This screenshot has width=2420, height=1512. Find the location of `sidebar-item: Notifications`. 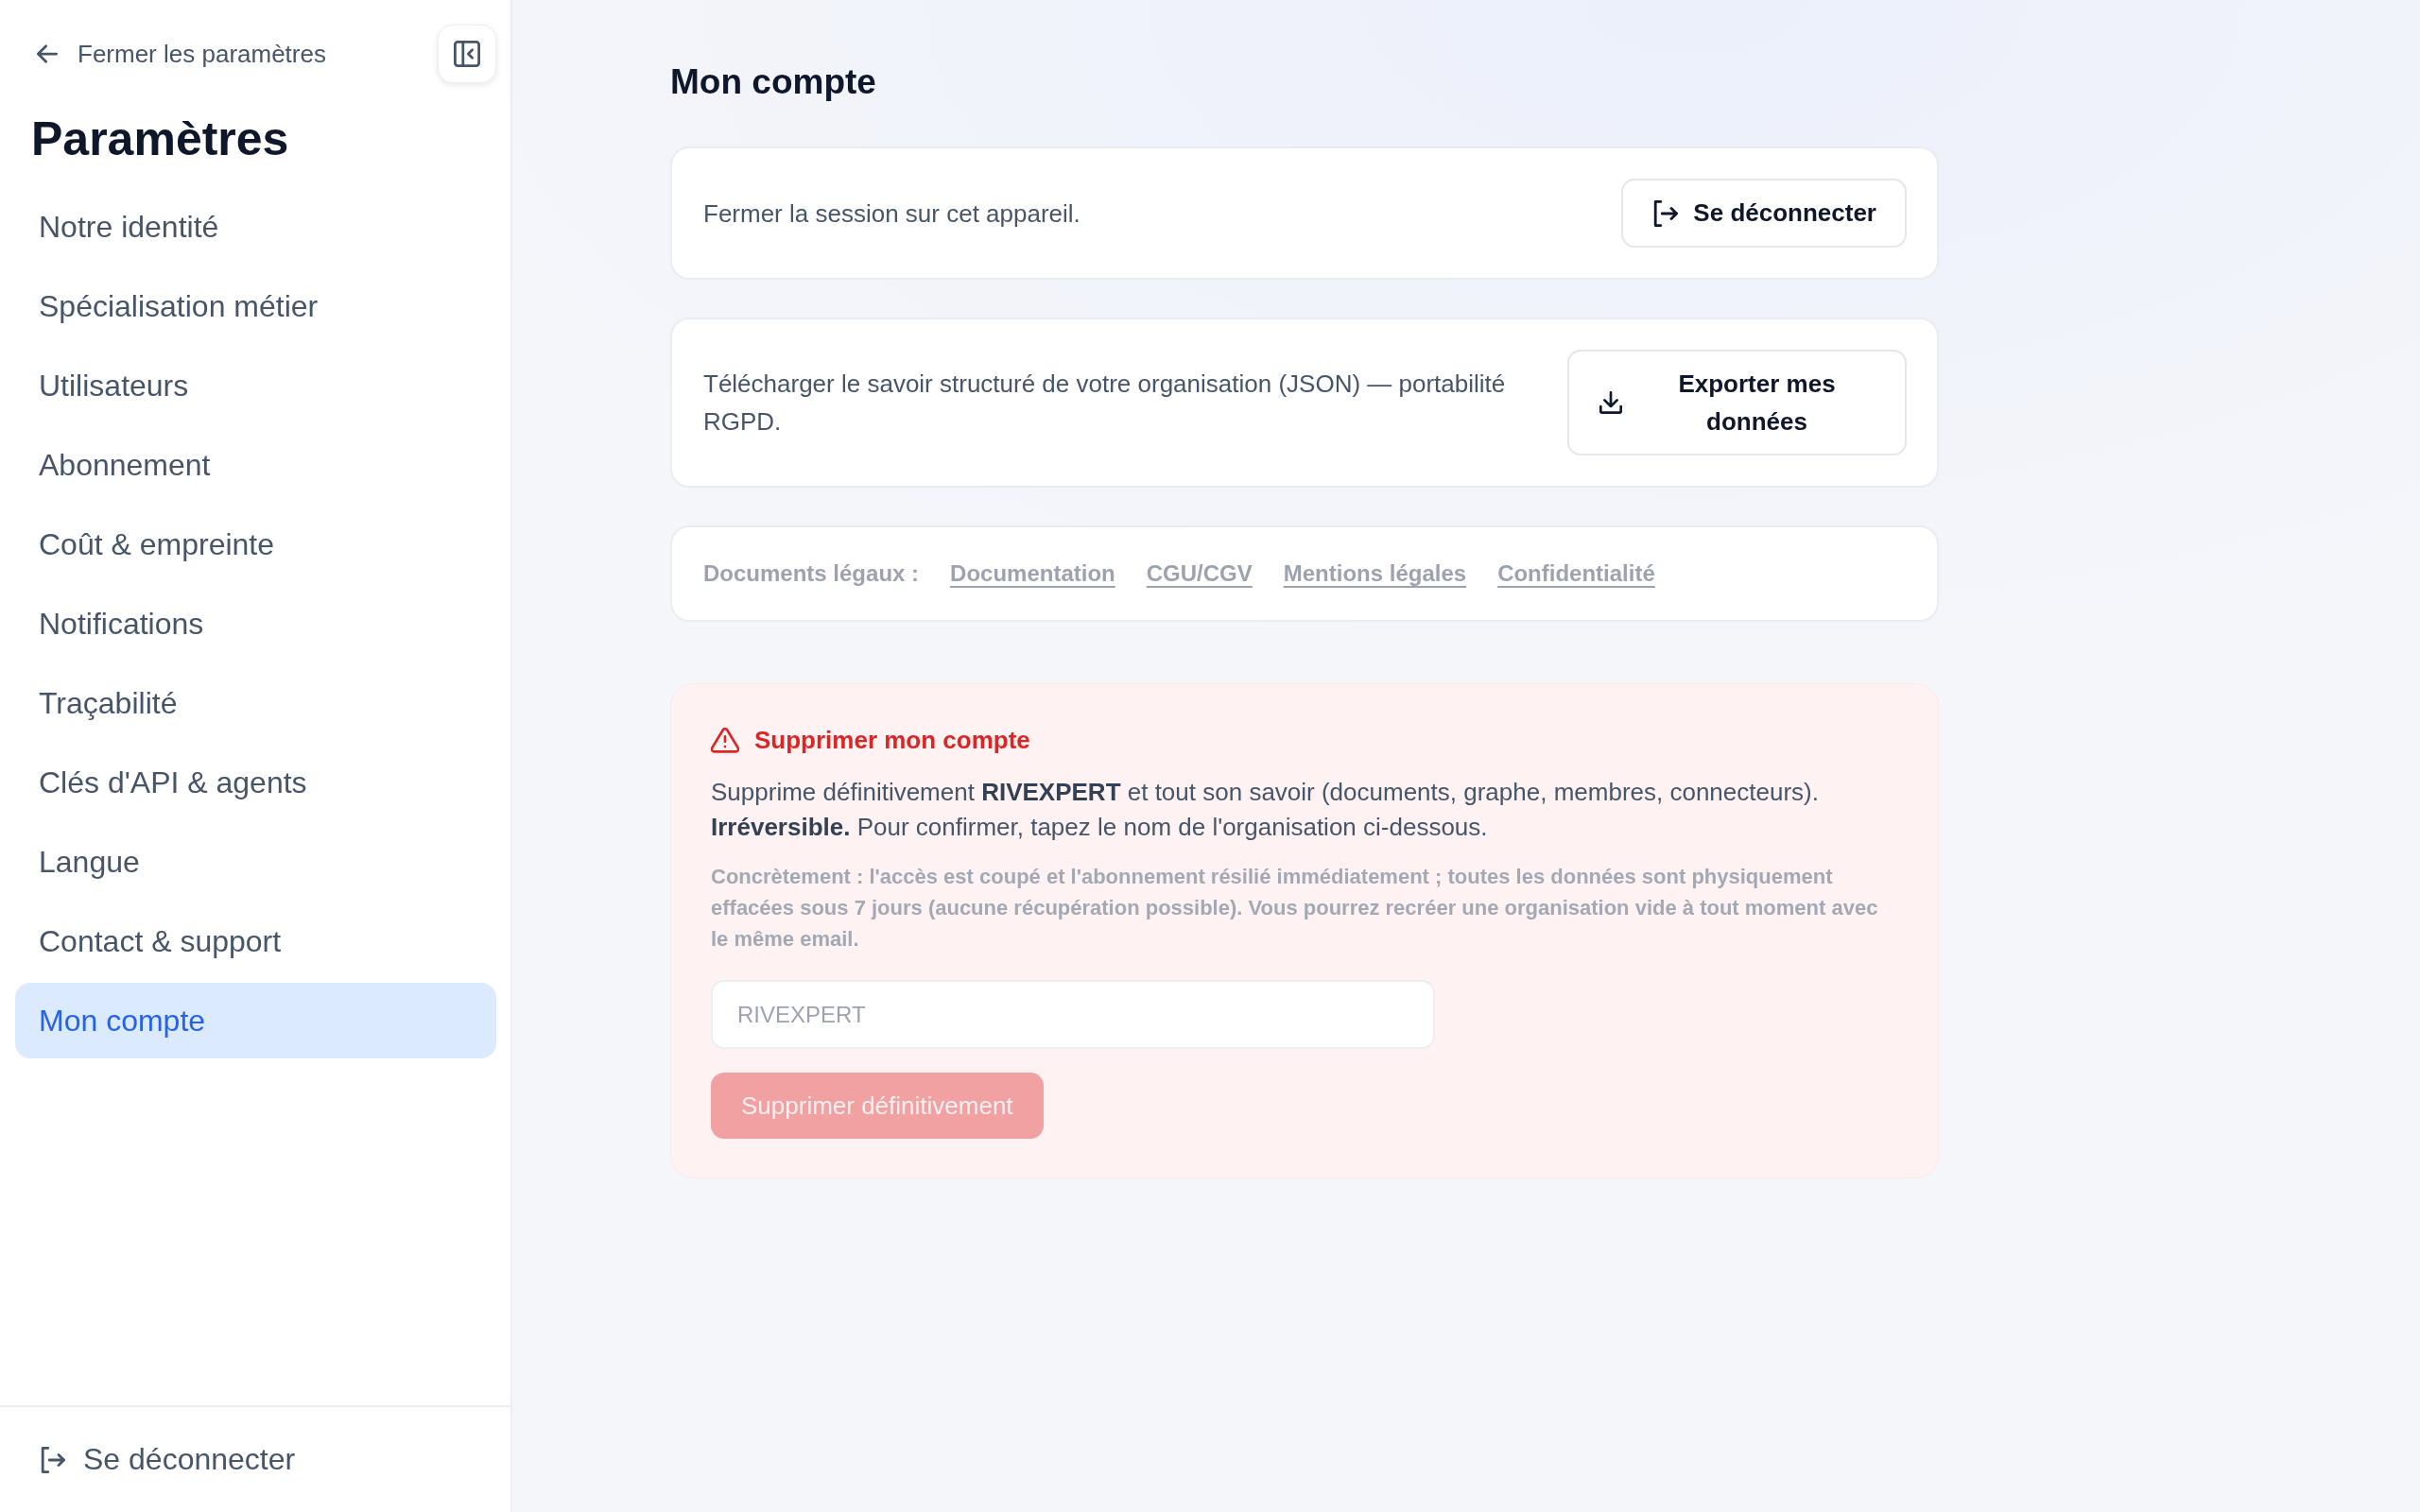

sidebar-item: Notifications is located at coordinates (256, 624).